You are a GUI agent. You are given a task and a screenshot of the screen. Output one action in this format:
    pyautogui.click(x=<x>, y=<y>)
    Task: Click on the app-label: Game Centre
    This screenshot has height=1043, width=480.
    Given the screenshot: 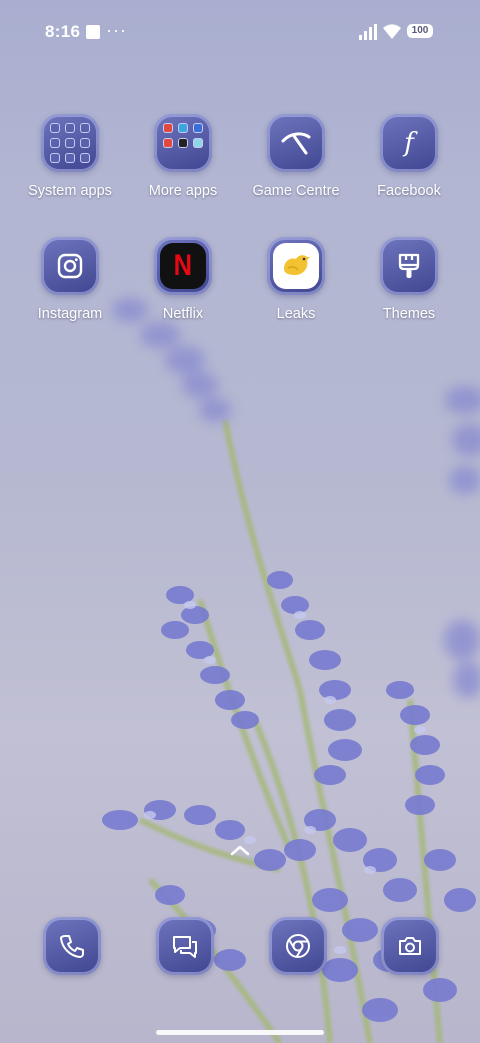 What is the action you would take?
    pyautogui.click(x=296, y=191)
    